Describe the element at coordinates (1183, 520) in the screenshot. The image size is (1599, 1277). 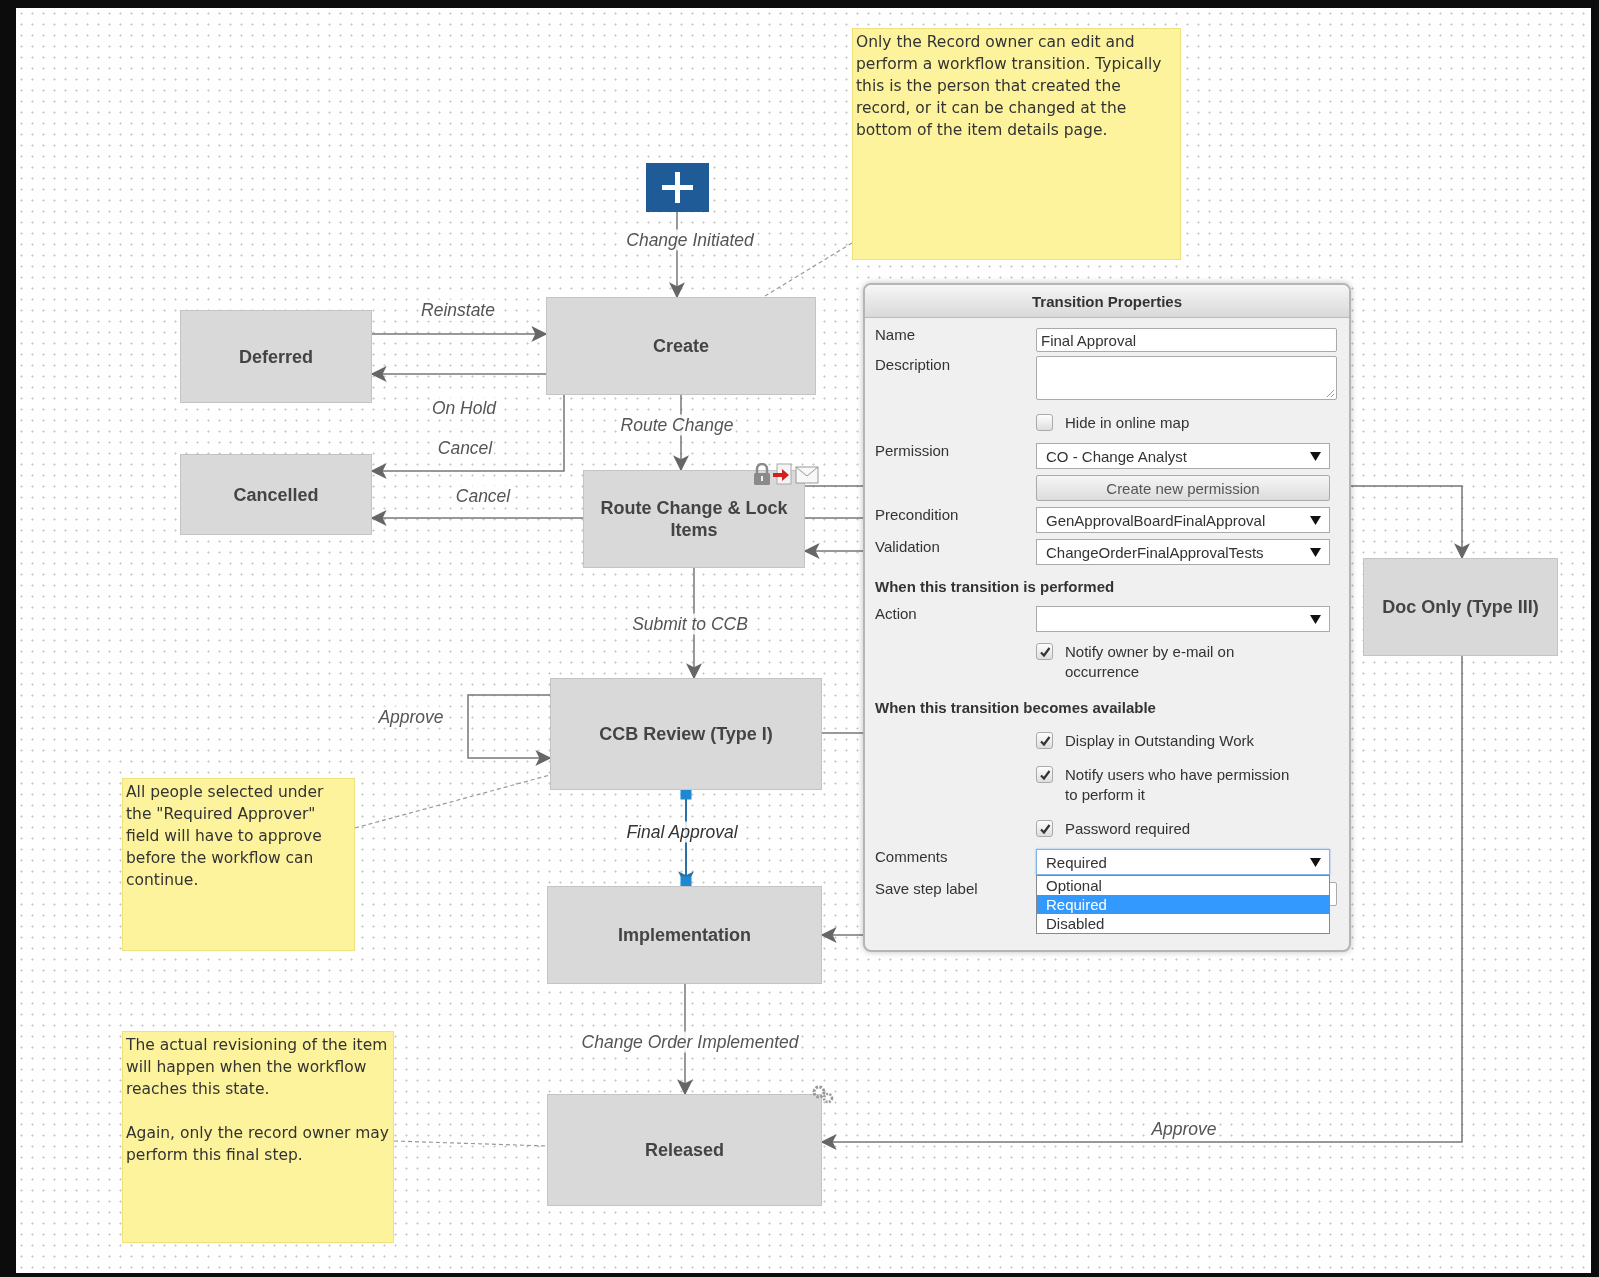
I see `dropdown: GenApprovalBoardFinalApproval` at that location.